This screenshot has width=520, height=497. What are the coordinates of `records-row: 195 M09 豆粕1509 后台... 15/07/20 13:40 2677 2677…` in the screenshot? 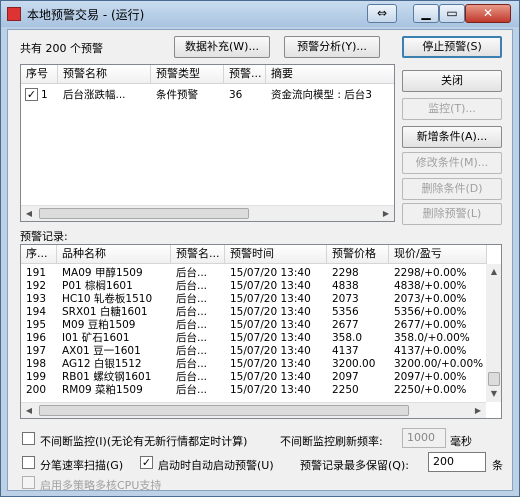 It's located at (253, 325).